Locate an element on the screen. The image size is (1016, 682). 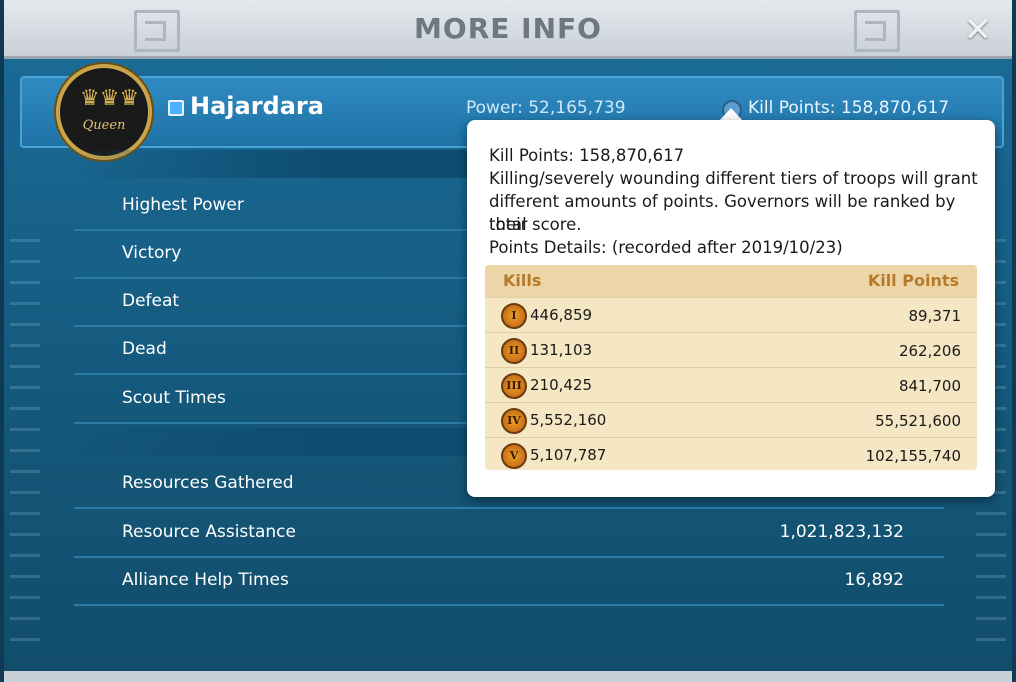
stat-label: Alliance Help Times is located at coordinates (205, 580).